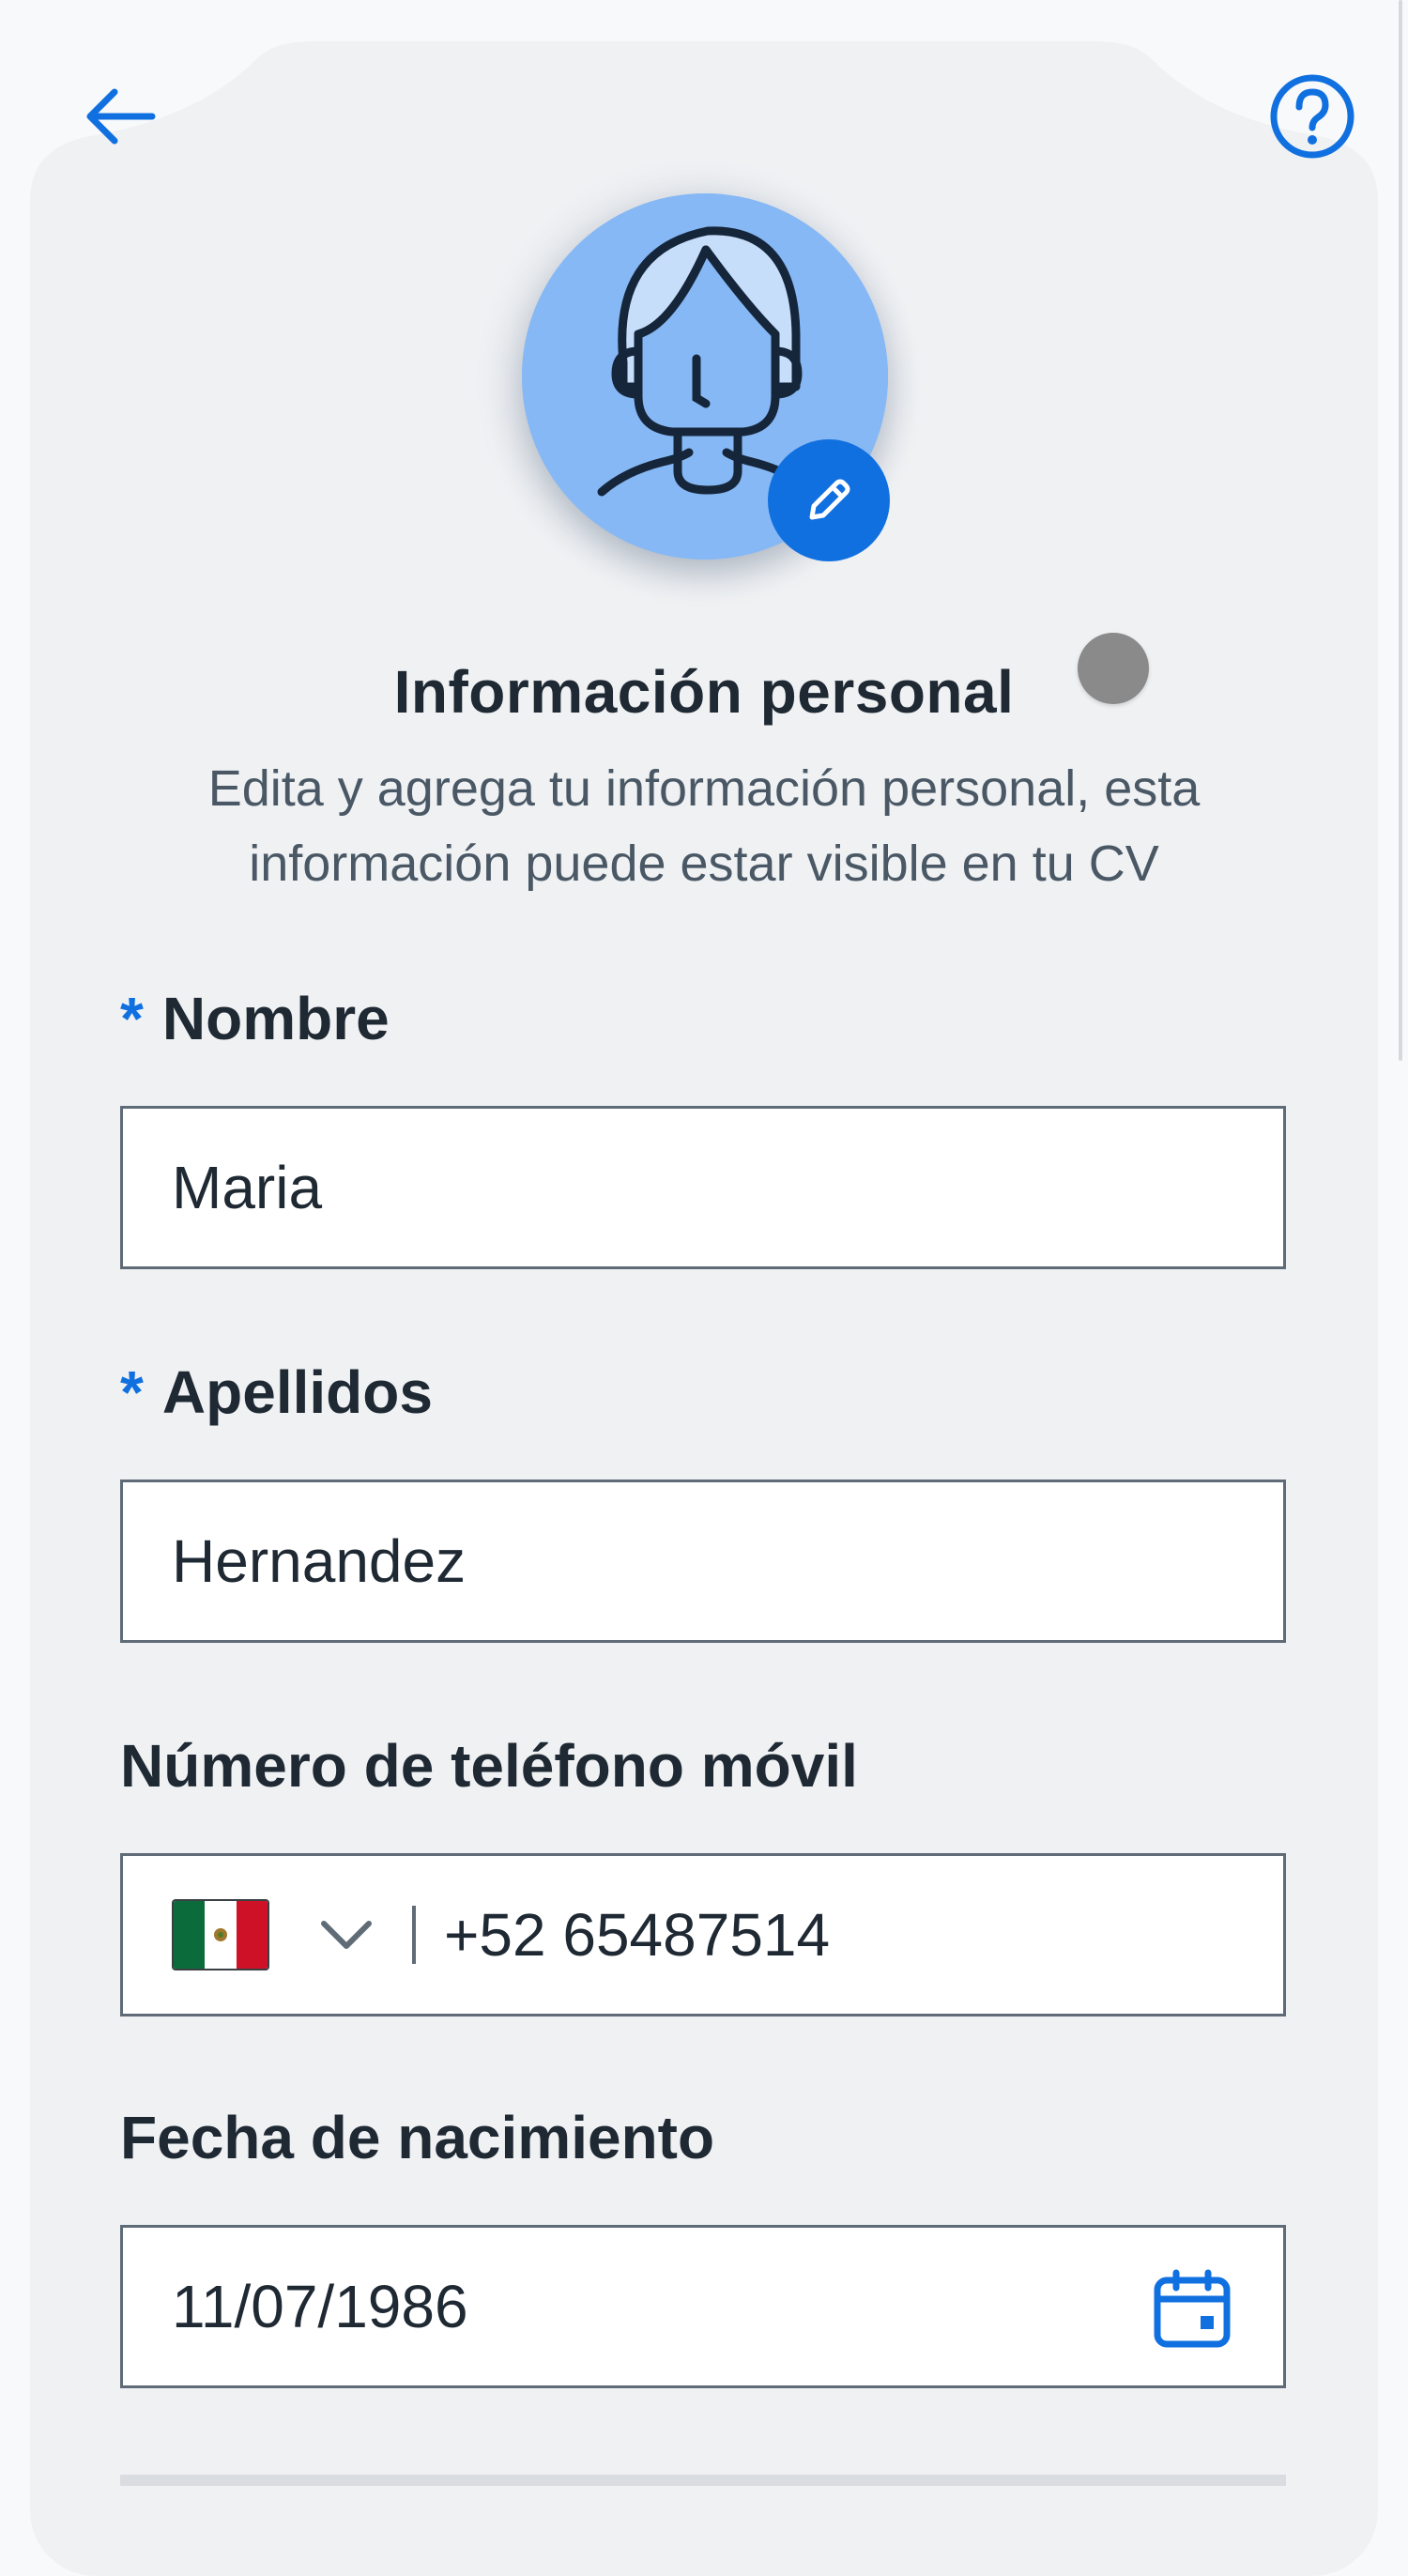  I want to click on chevron-down-icon, so click(346, 1935).